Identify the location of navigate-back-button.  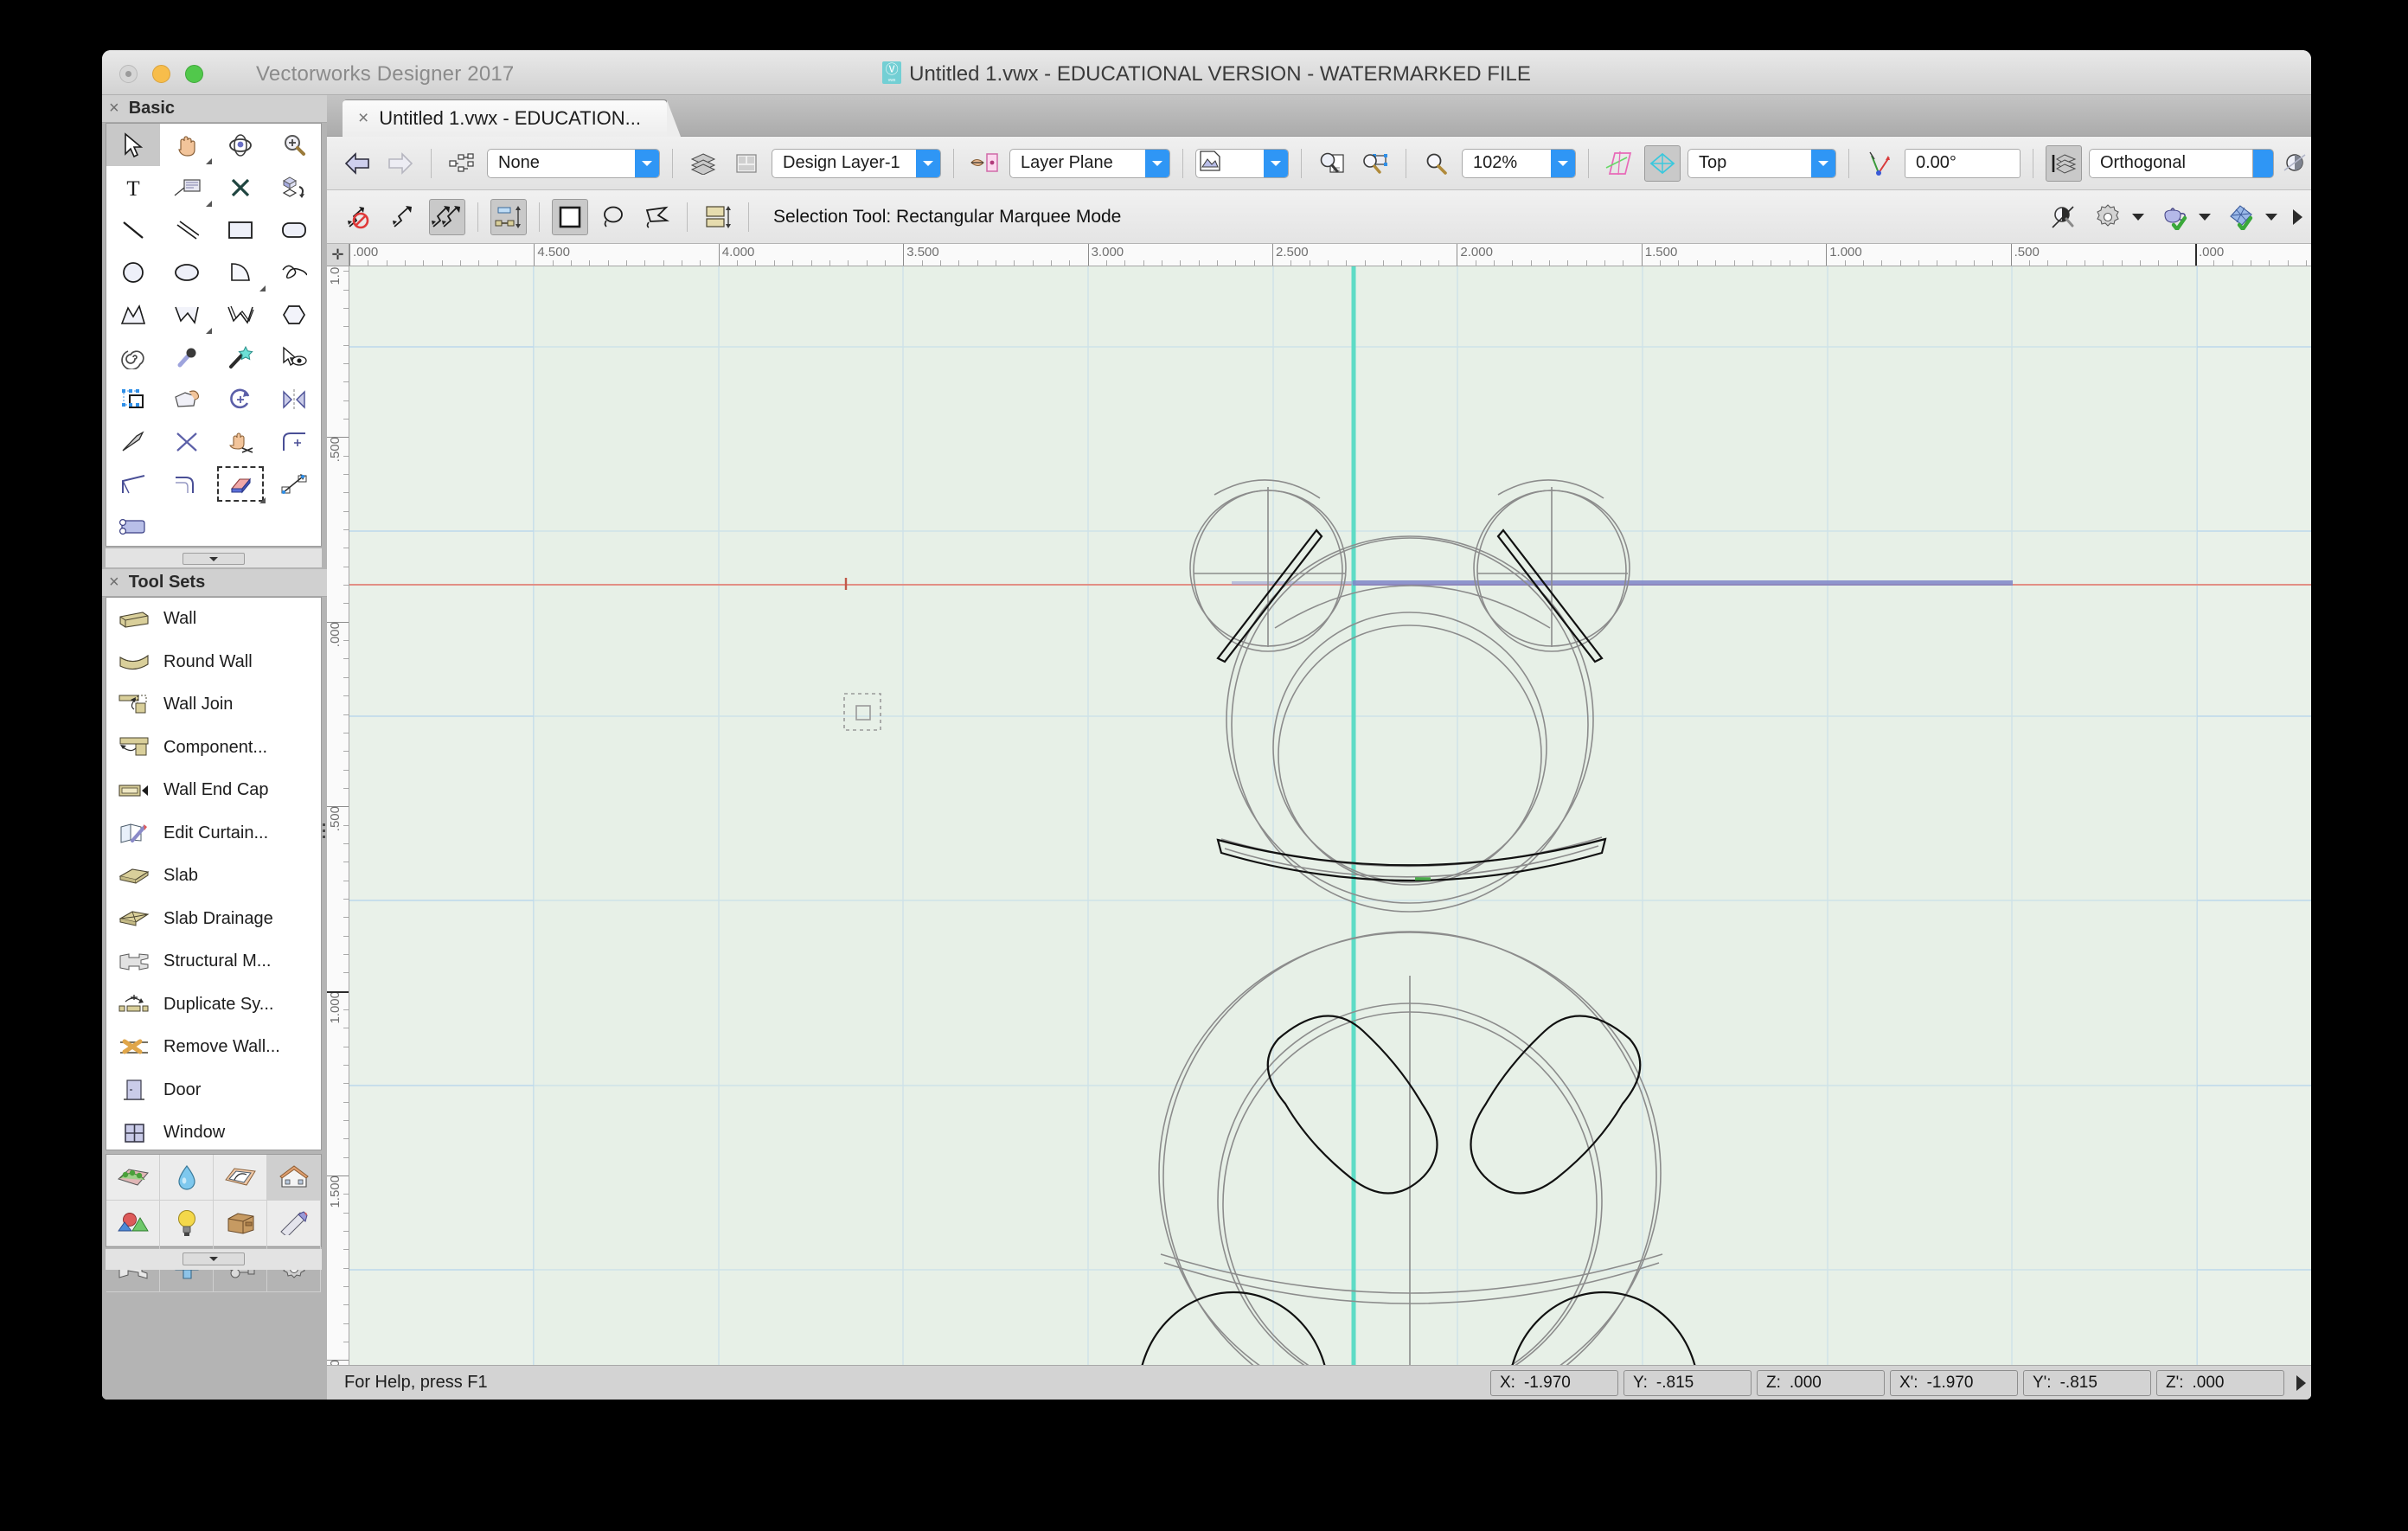
(357, 163).